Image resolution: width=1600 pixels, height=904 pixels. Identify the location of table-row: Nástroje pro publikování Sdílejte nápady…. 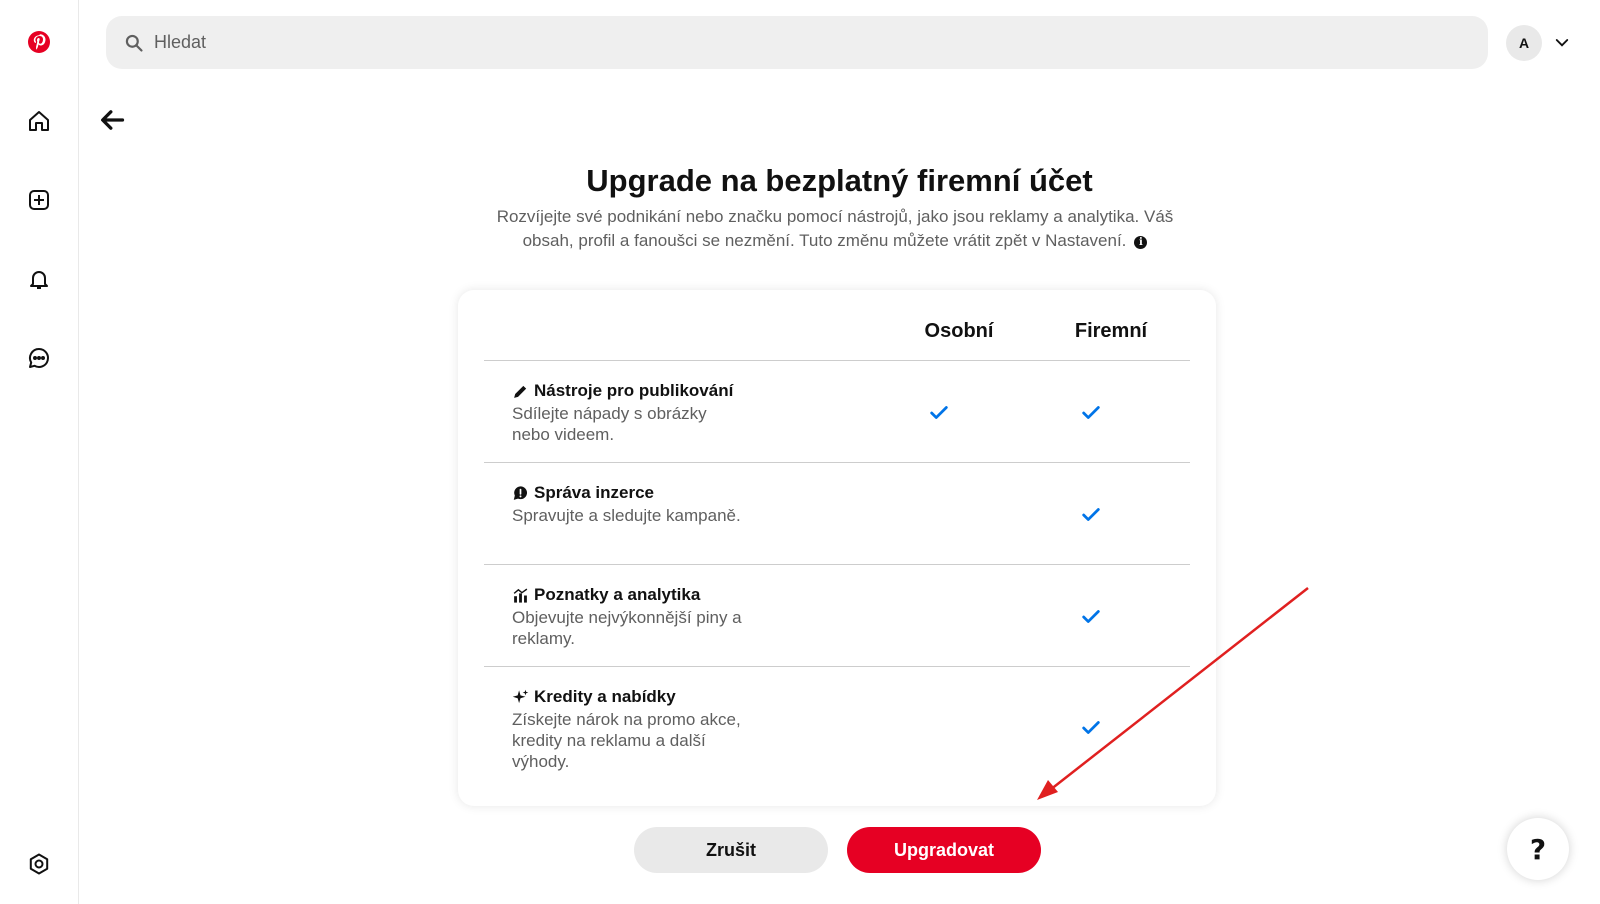
(837, 410).